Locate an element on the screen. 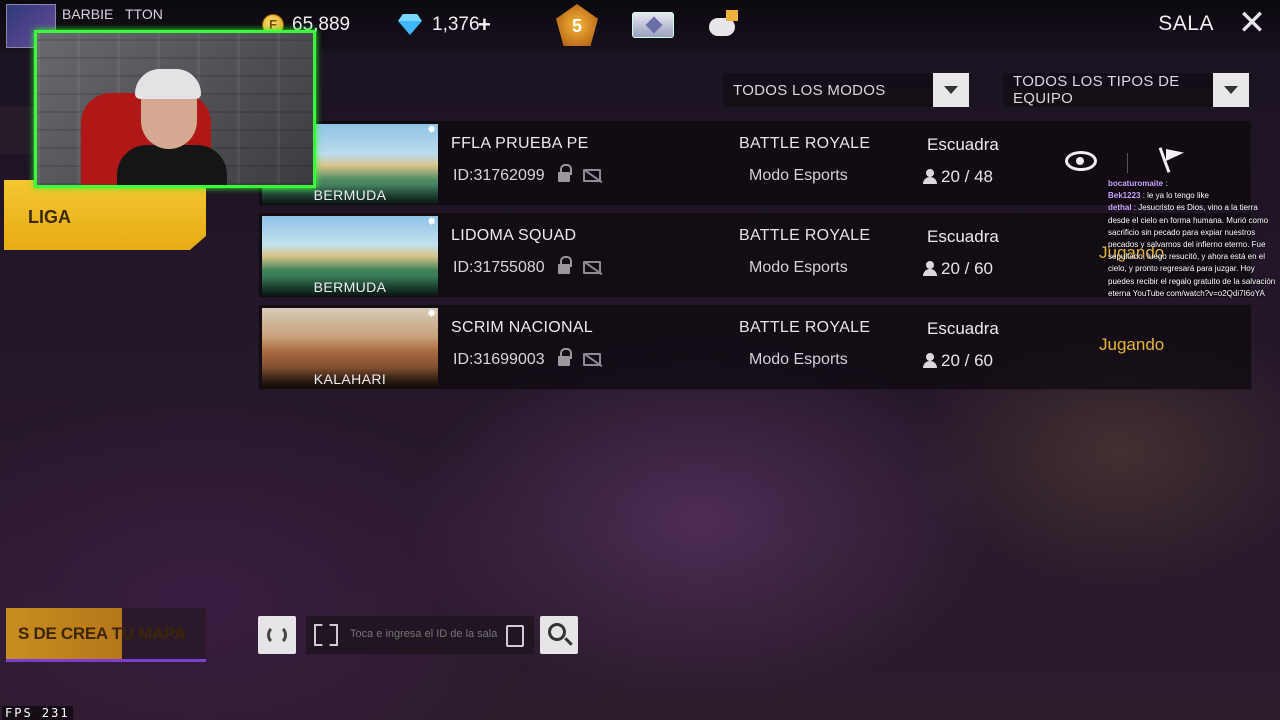 This screenshot has height=720, width=1280. eye-icon is located at coordinates (1081, 161).